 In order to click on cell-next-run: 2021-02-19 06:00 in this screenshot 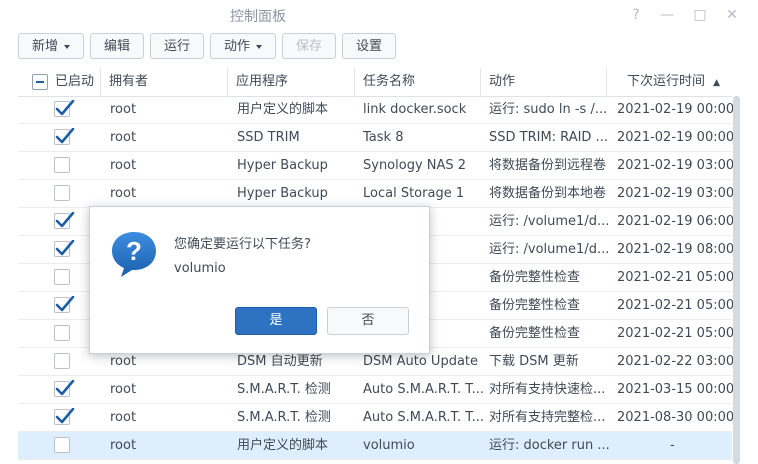, I will do `click(676, 221)`.